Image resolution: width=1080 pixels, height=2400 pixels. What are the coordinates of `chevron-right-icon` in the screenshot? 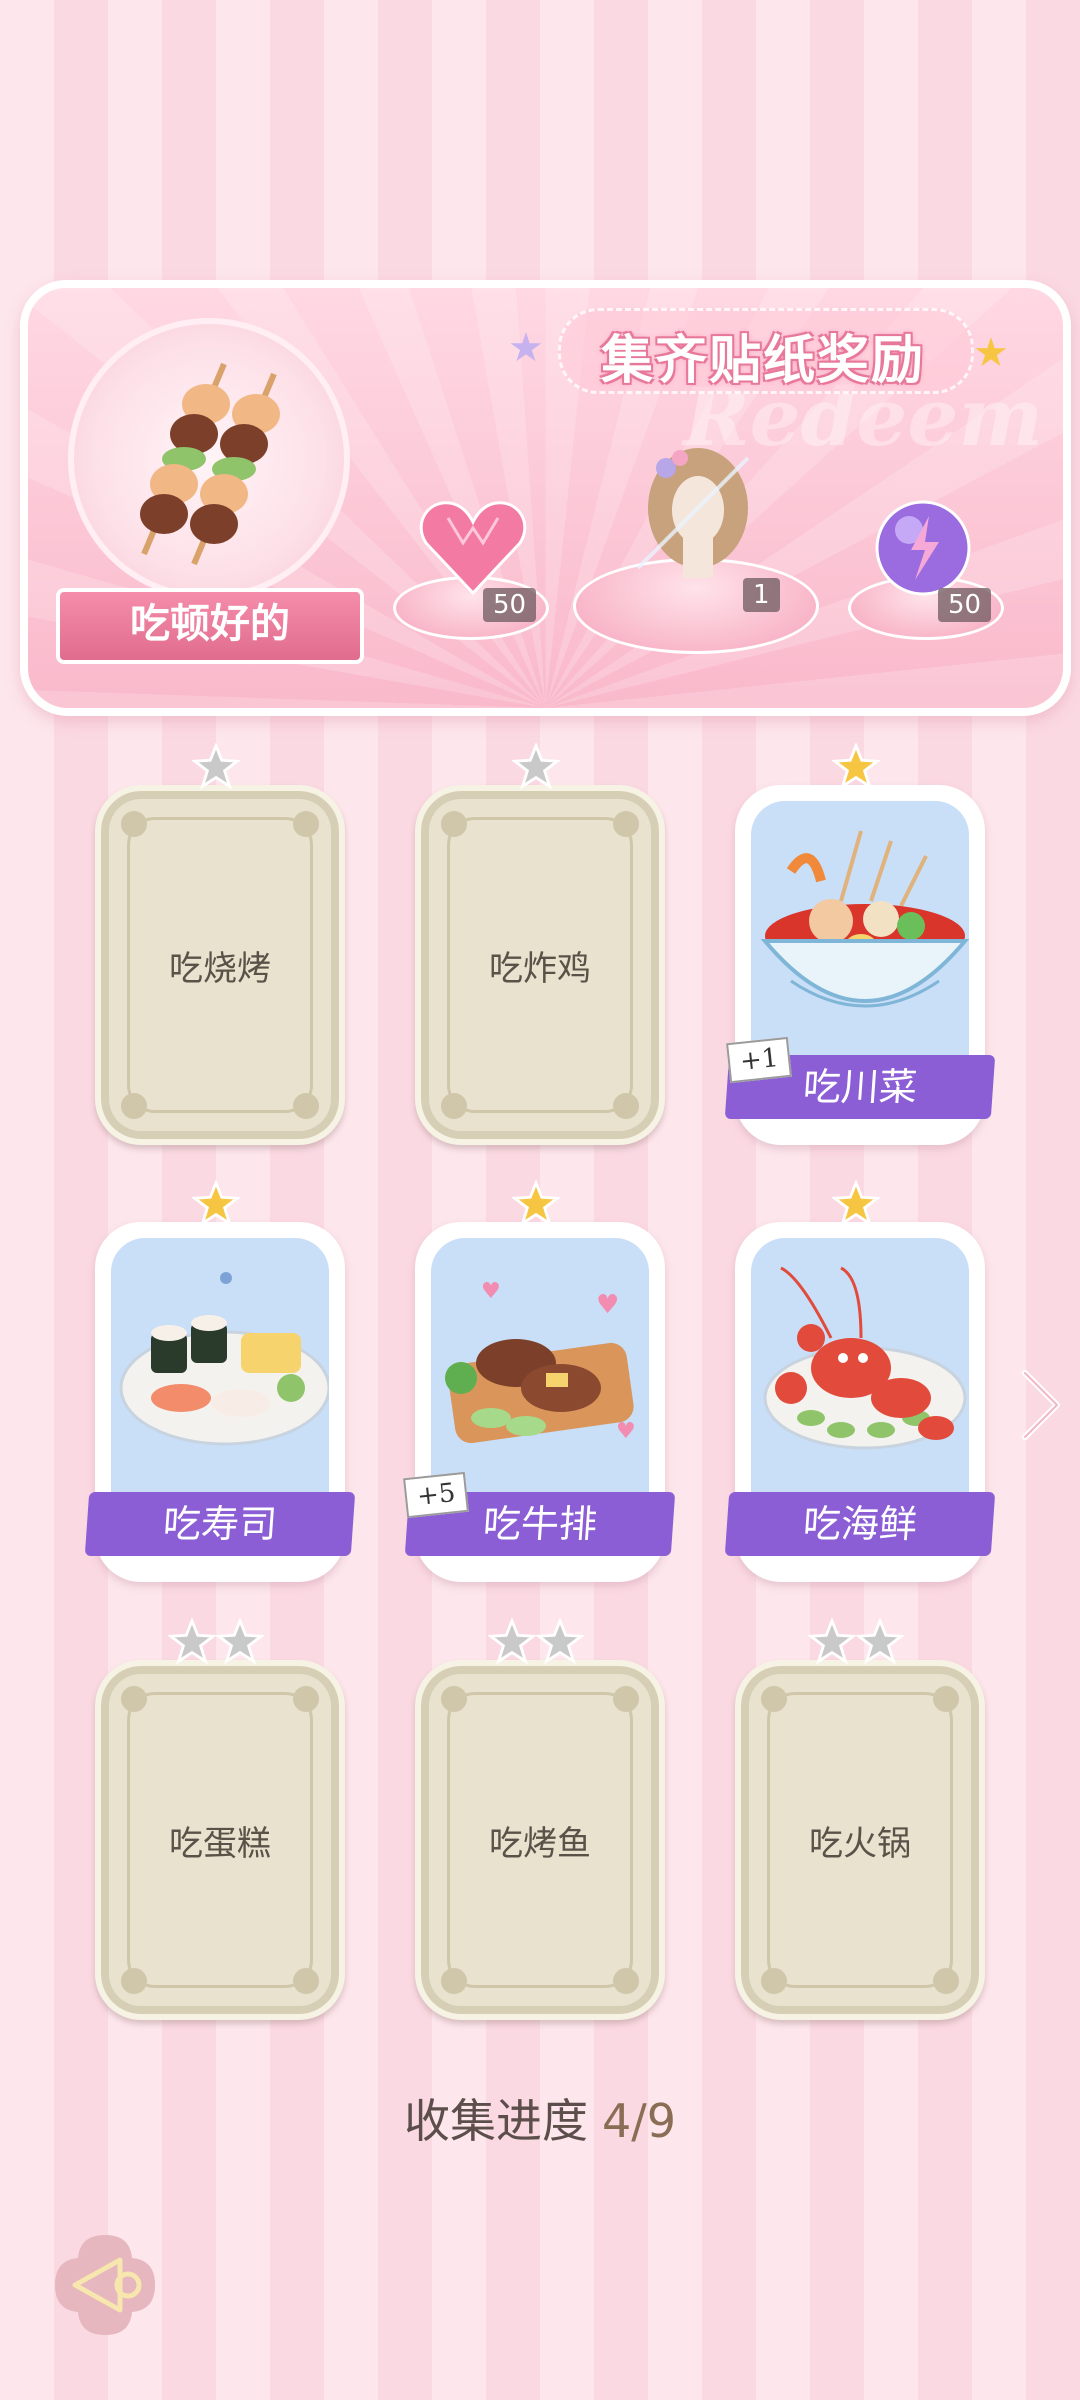 It's located at (1040, 1405).